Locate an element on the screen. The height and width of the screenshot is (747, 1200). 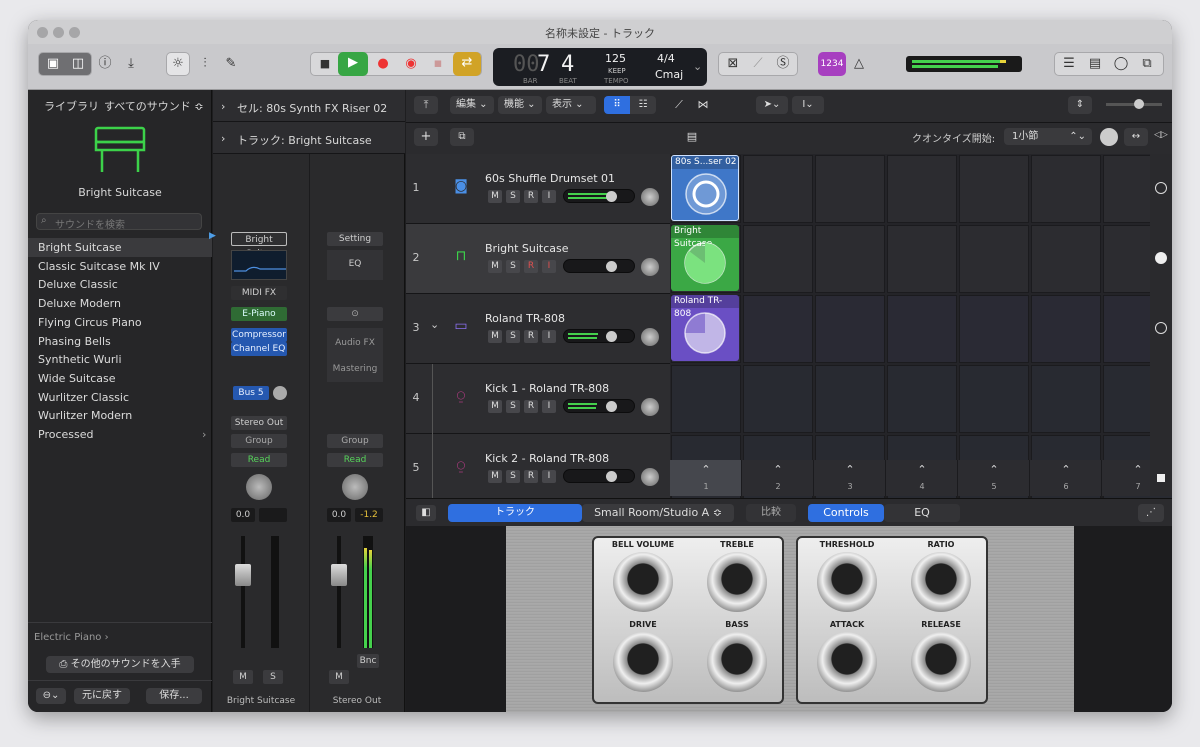
strip1-mute-button: M is located at coordinates (243, 677).